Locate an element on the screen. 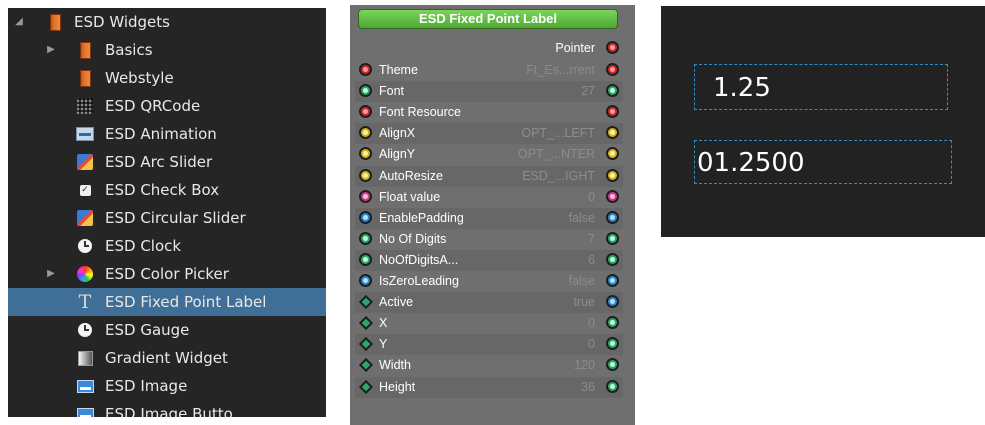  tree-item-label: ESD Fixed Point Label is located at coordinates (186, 302).